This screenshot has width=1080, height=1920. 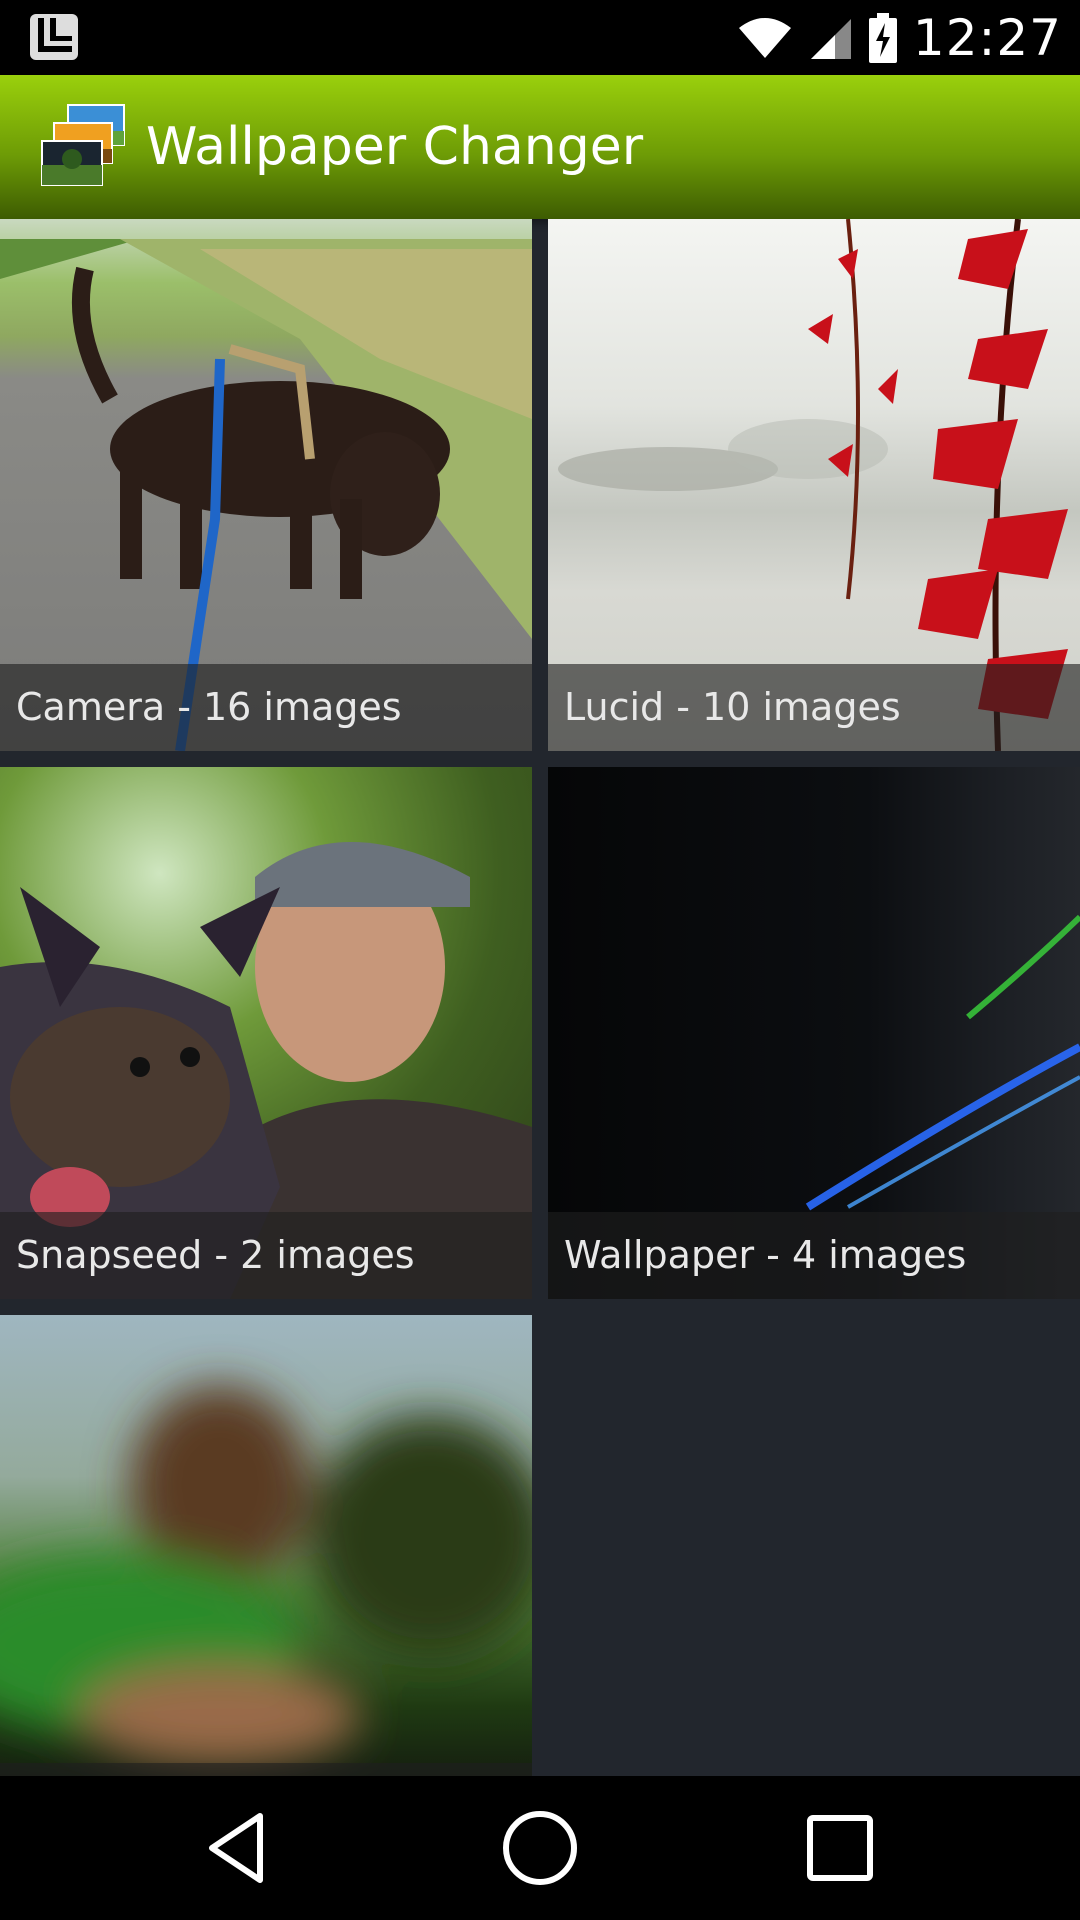 I want to click on album-caption-text: Lucid - 10 images, so click(x=732, y=707).